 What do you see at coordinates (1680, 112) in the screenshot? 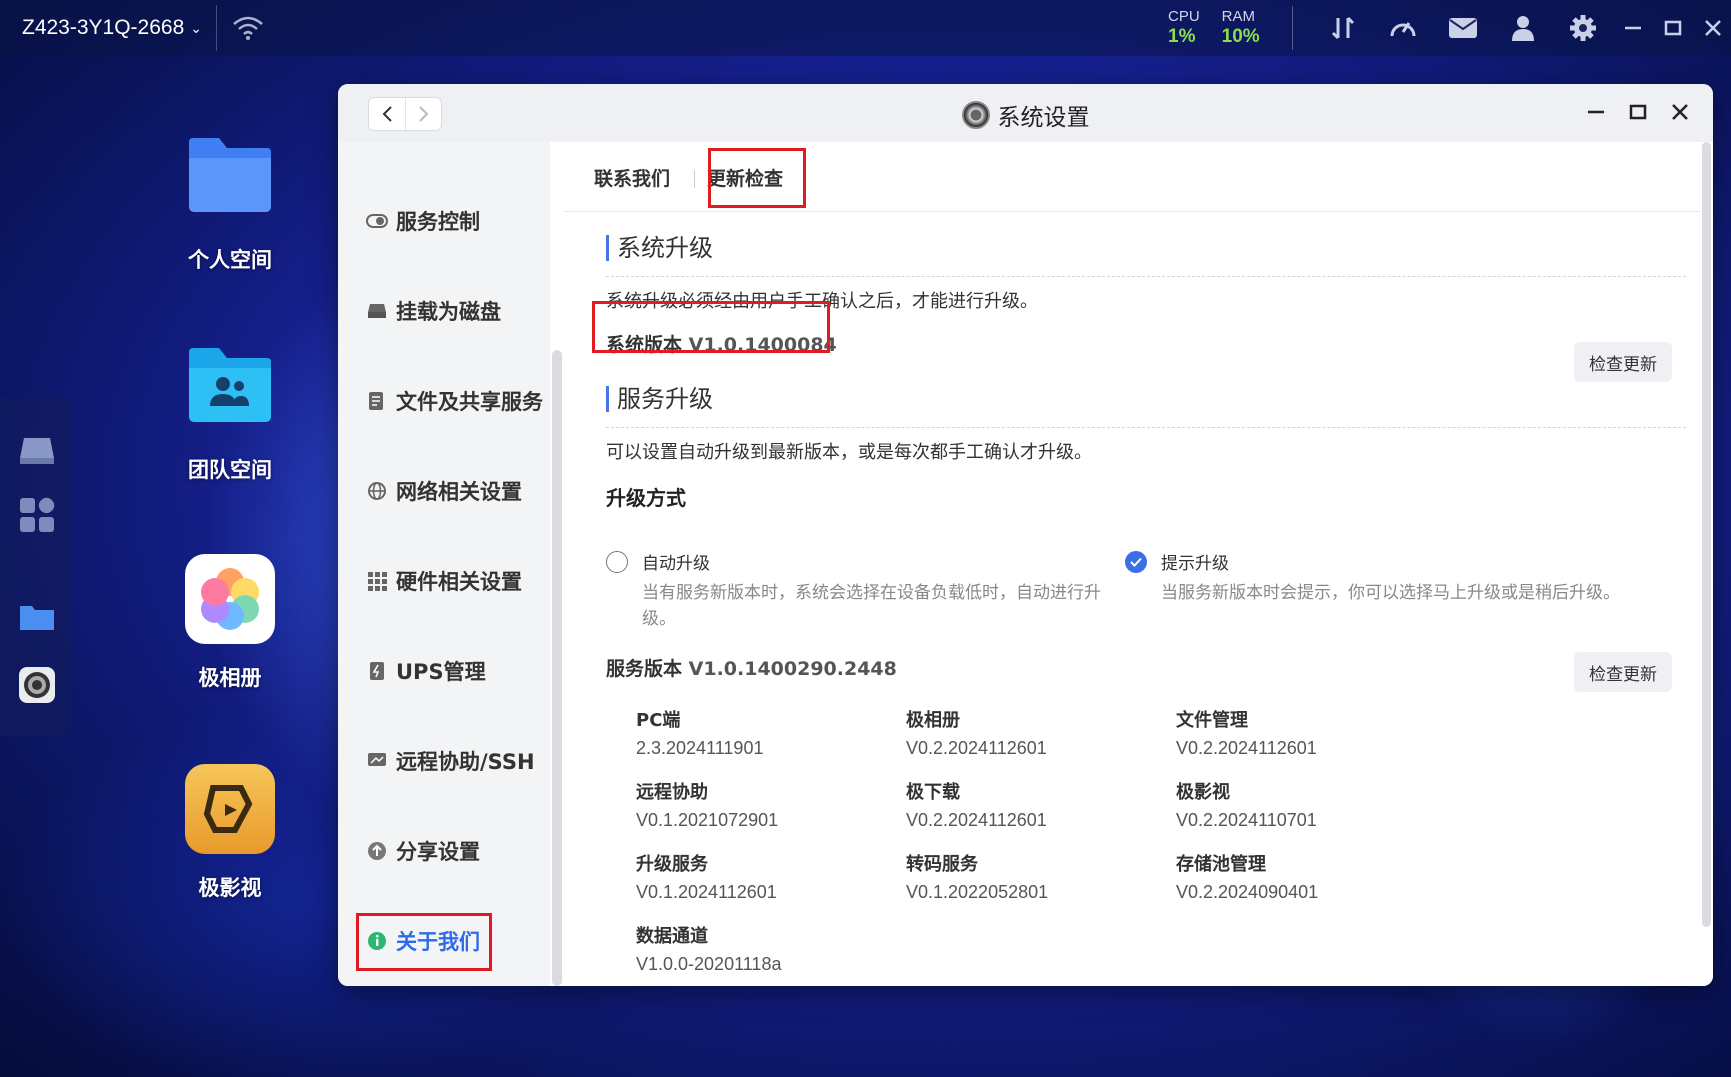
I see `window-close-button` at bounding box center [1680, 112].